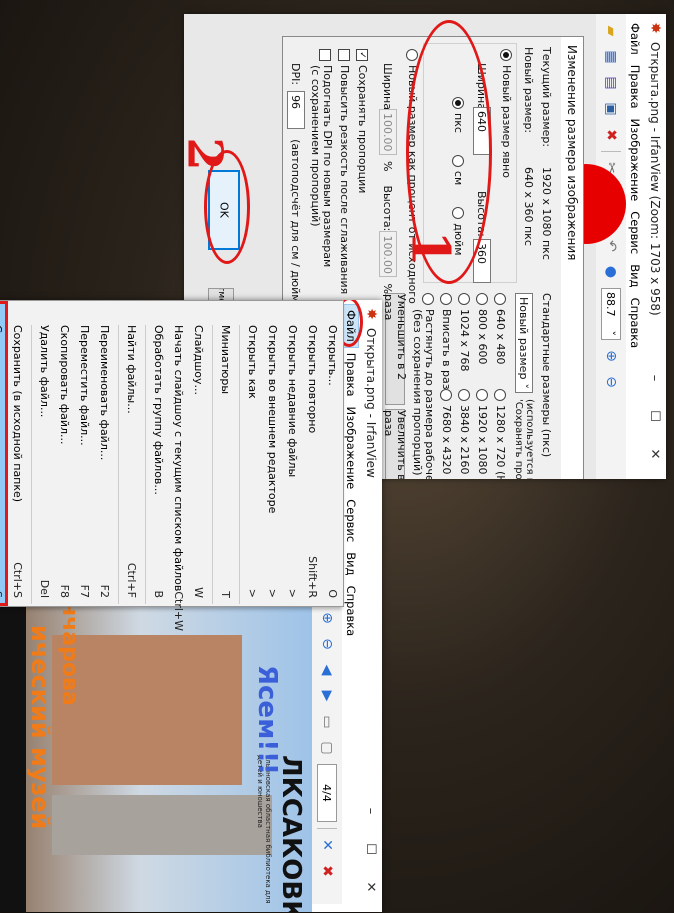  Describe the element at coordinates (253, 453) in the screenshot. I see `menu-item: Открыть как >` at that location.